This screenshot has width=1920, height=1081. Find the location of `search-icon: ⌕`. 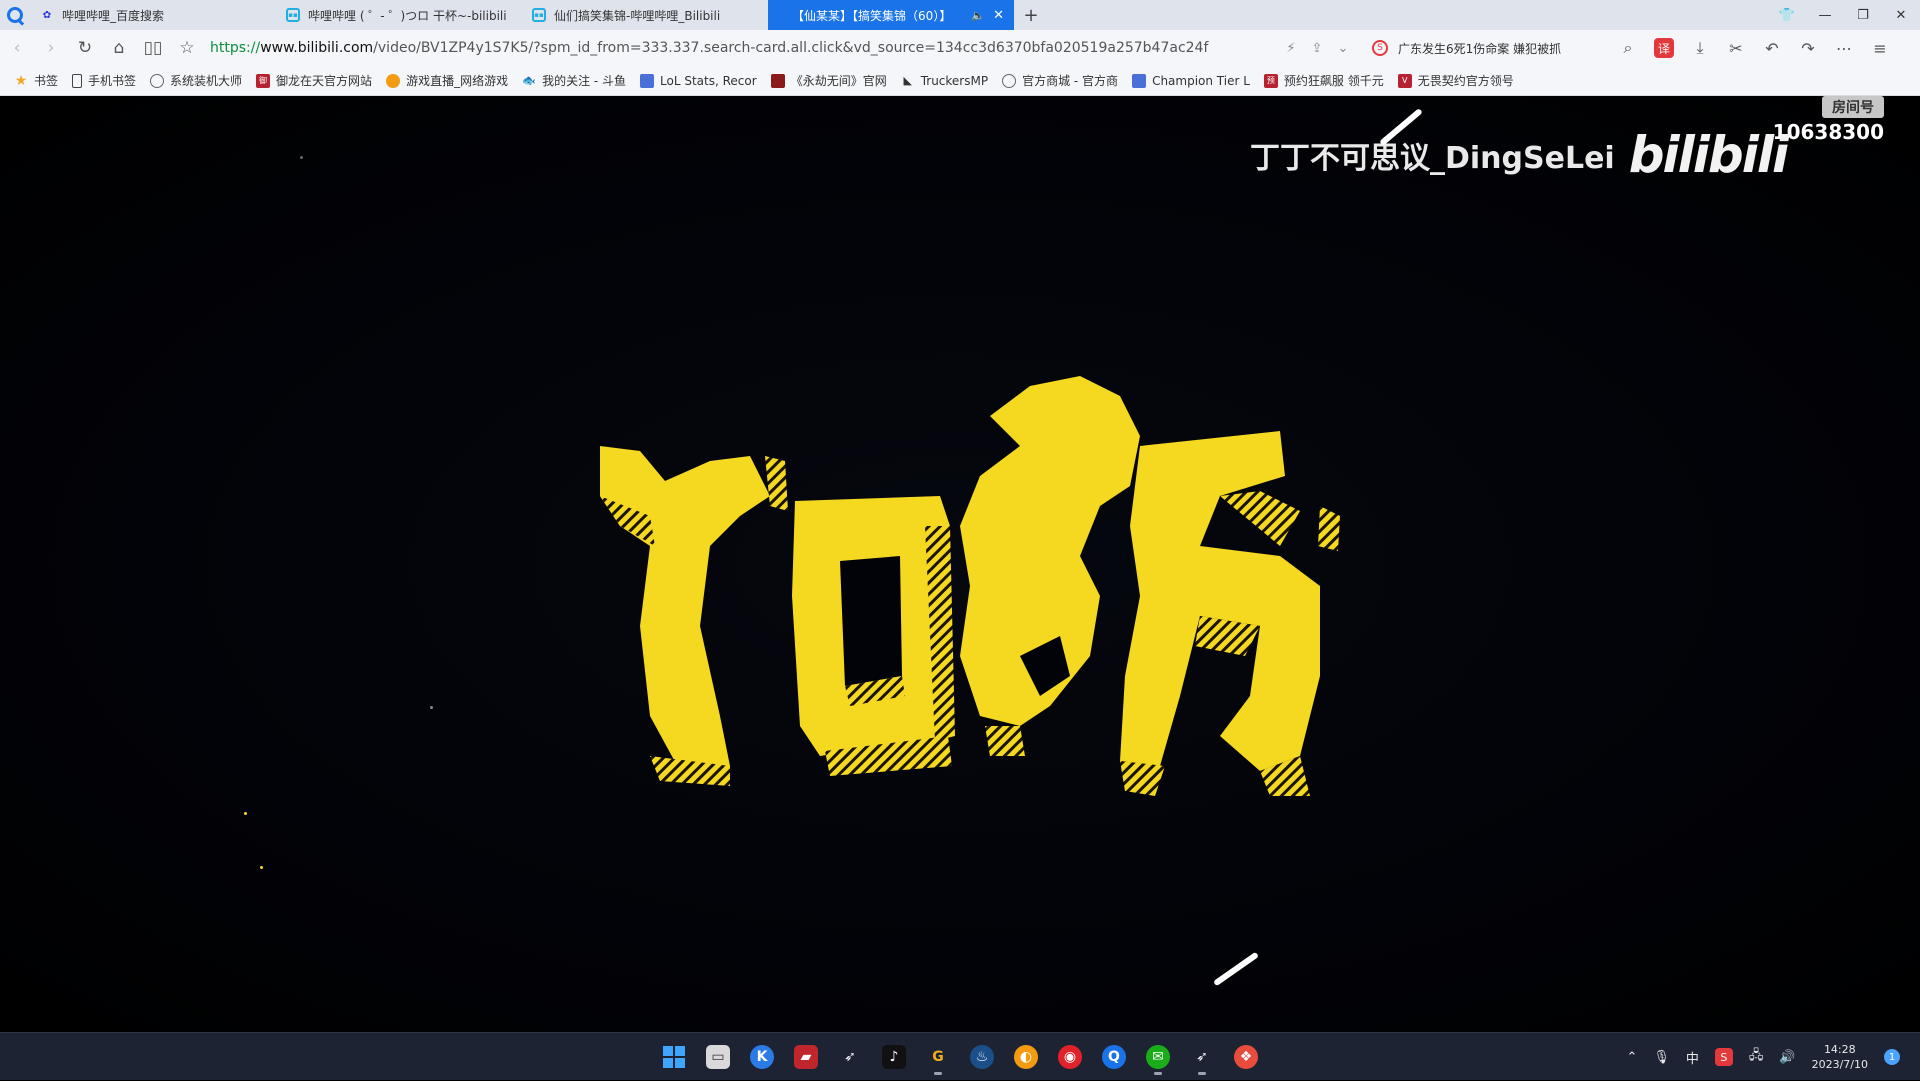

search-icon: ⌕ is located at coordinates (1628, 48).